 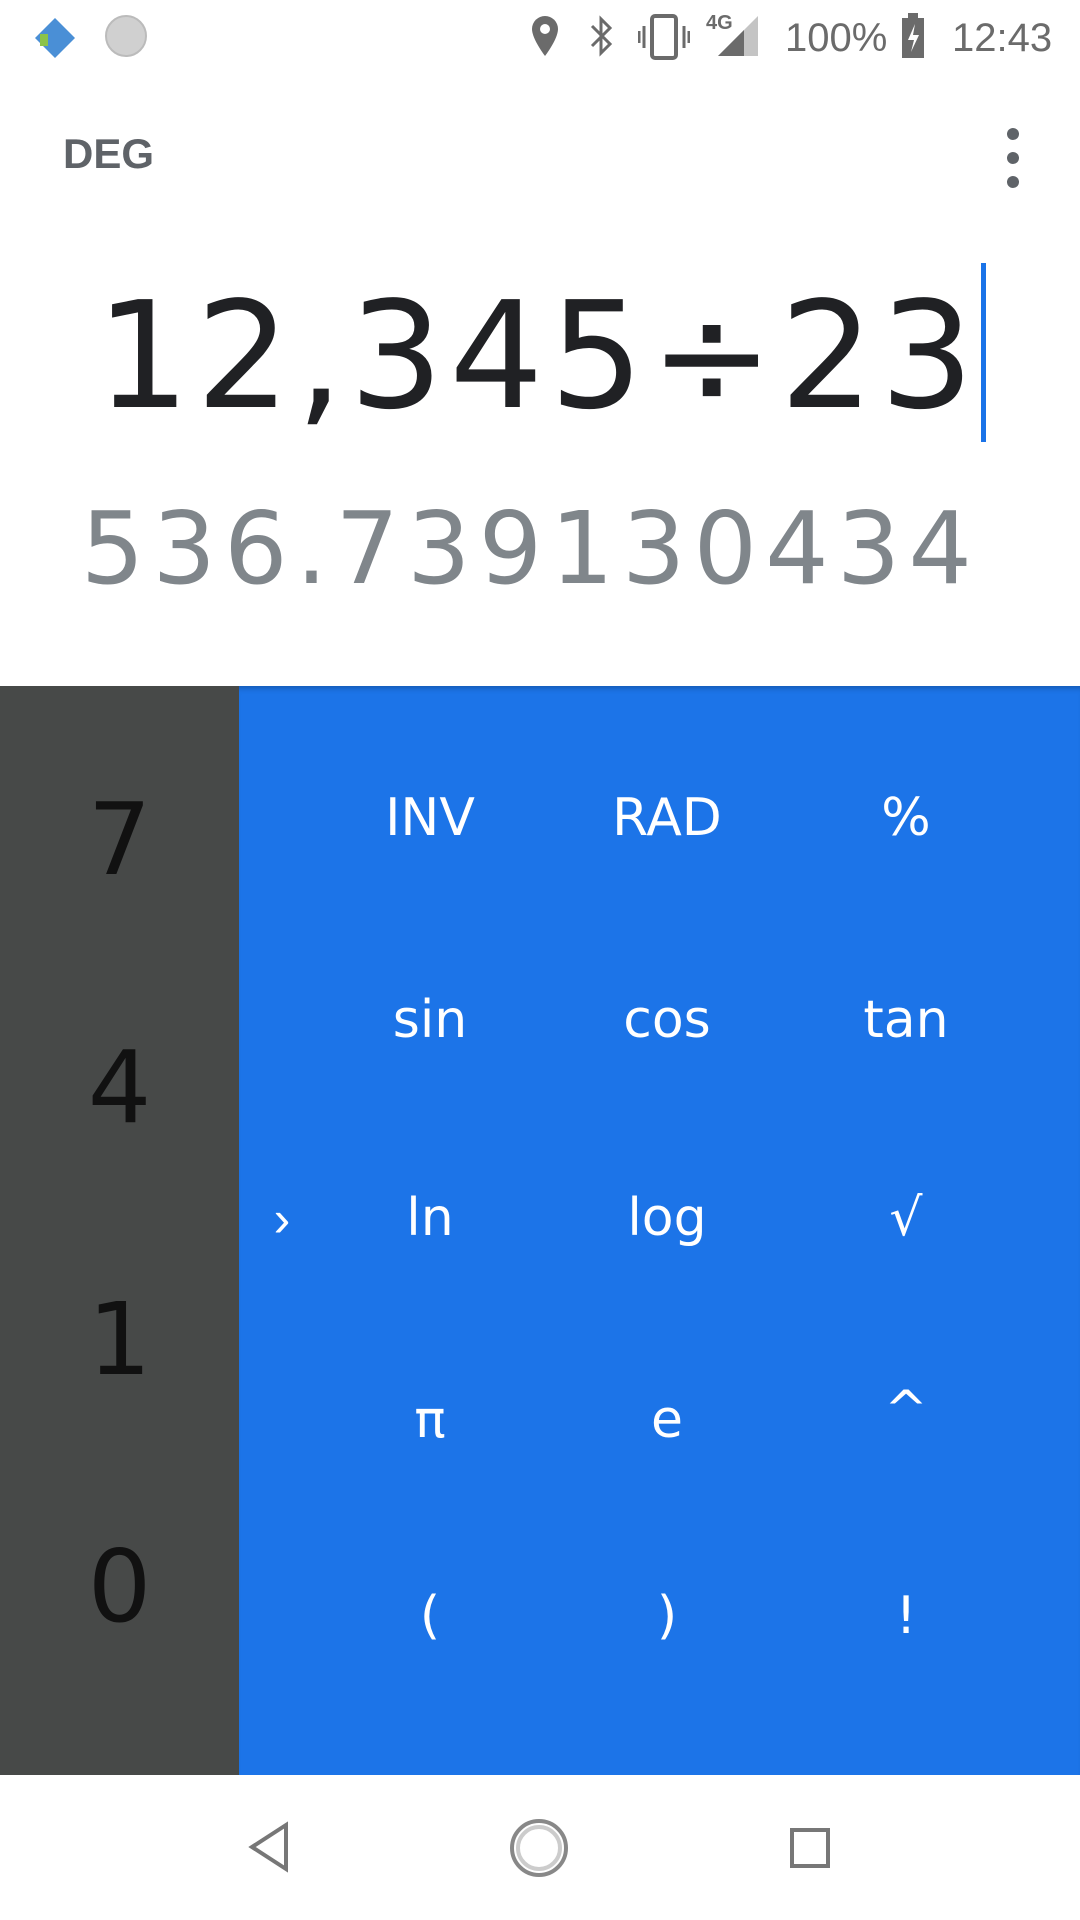 What do you see at coordinates (906, 1218) in the screenshot?
I see `sqrt-button: √` at bounding box center [906, 1218].